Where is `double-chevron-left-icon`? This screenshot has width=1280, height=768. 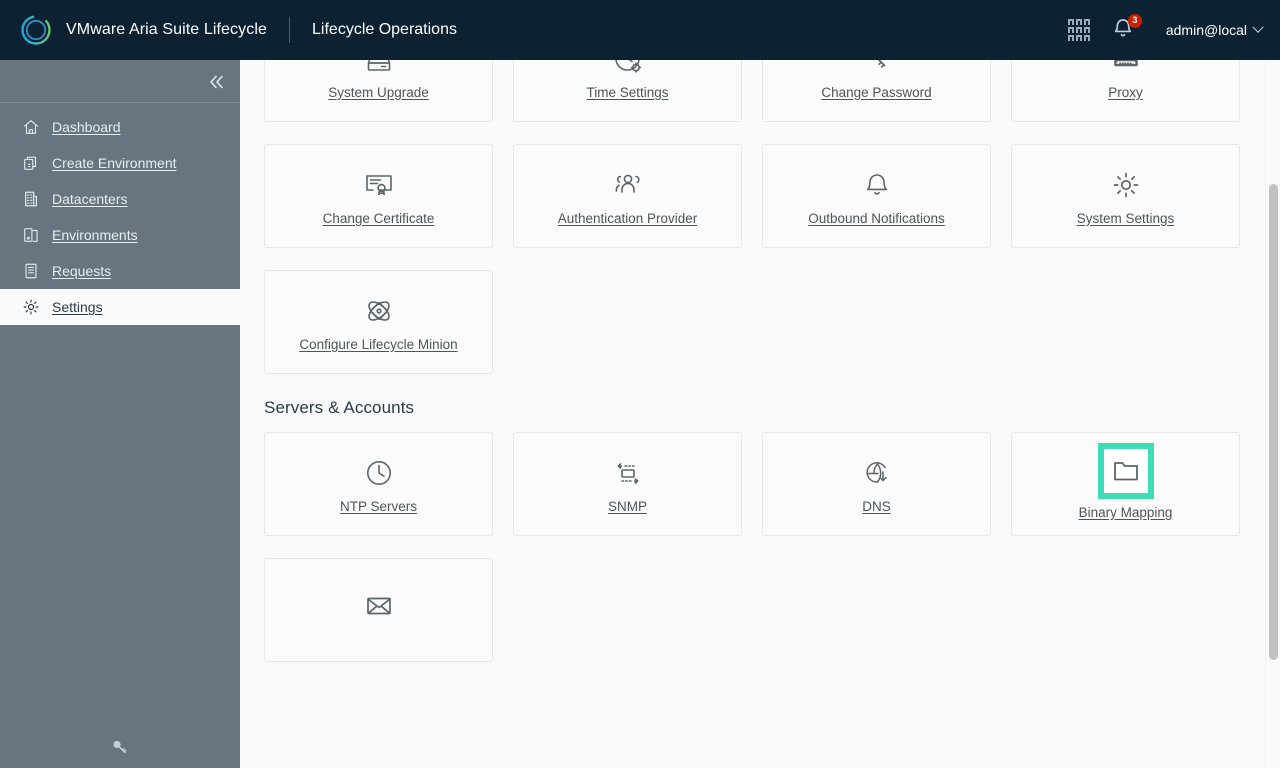
double-chevron-left-icon is located at coordinates (217, 82).